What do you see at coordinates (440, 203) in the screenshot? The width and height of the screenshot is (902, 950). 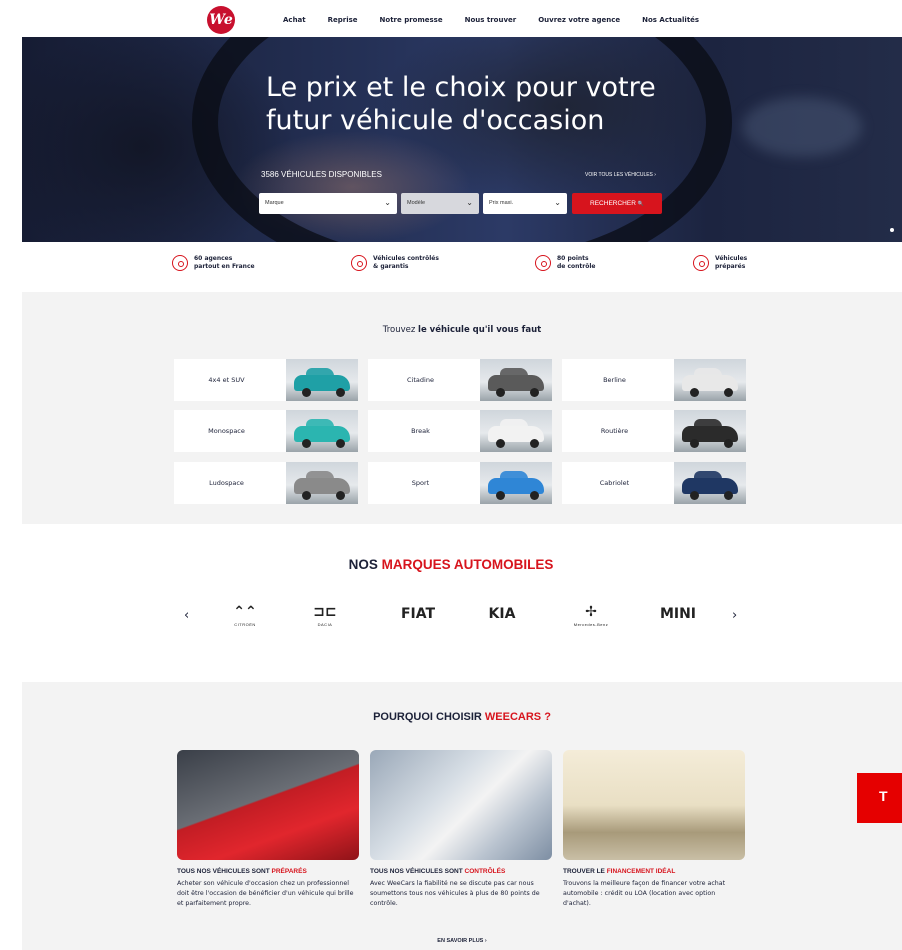 I see `model-select: Modèle ⌄` at bounding box center [440, 203].